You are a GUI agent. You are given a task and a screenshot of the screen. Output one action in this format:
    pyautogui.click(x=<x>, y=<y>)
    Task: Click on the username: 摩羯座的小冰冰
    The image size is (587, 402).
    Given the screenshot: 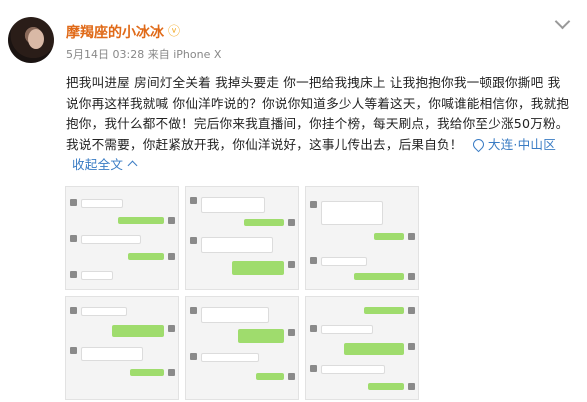 What is the action you would take?
    pyautogui.click(x=115, y=32)
    